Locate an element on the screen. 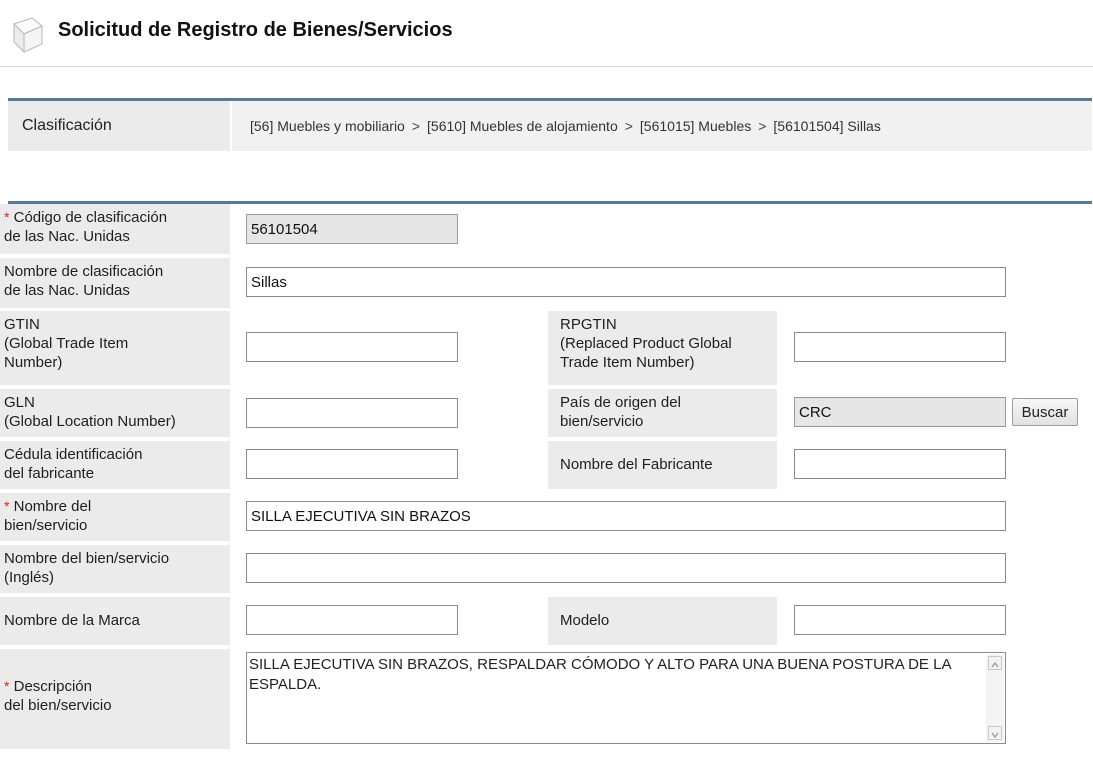  breadcrumb-item: [56101504] Sillas is located at coordinates (826, 126).